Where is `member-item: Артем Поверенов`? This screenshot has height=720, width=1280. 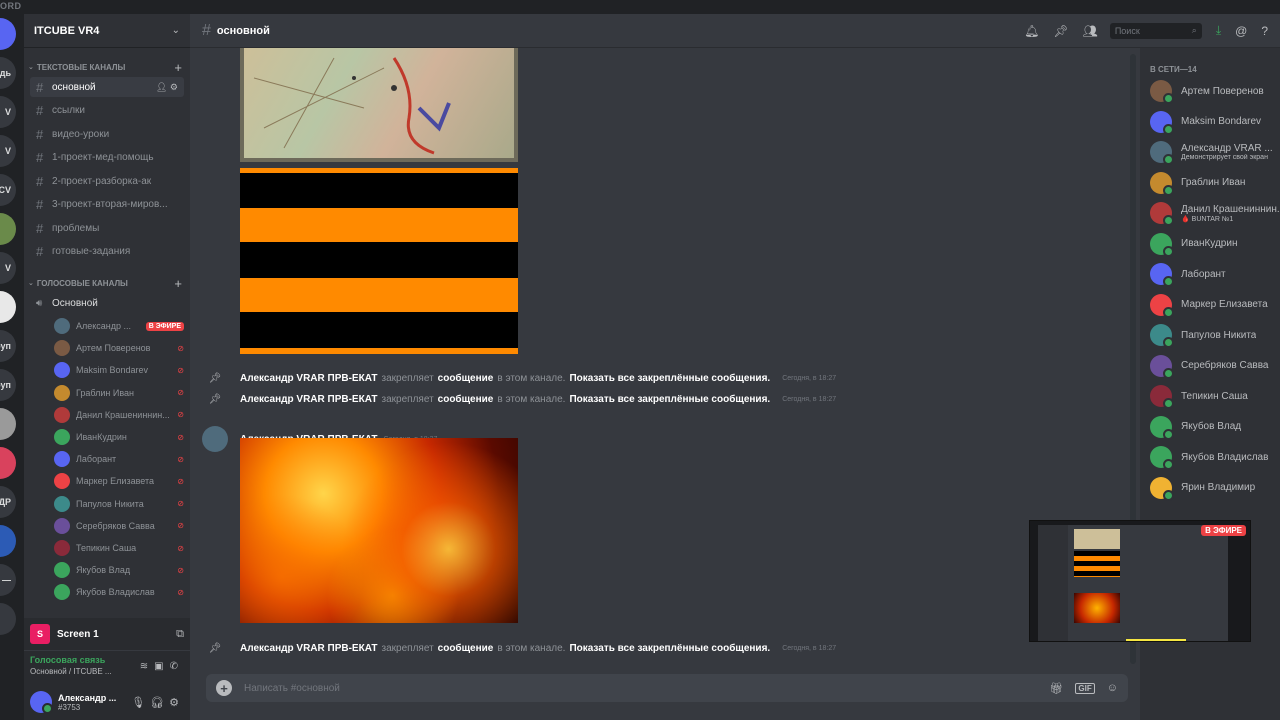
member-item: Артем Поверенов is located at coordinates (1215, 91).